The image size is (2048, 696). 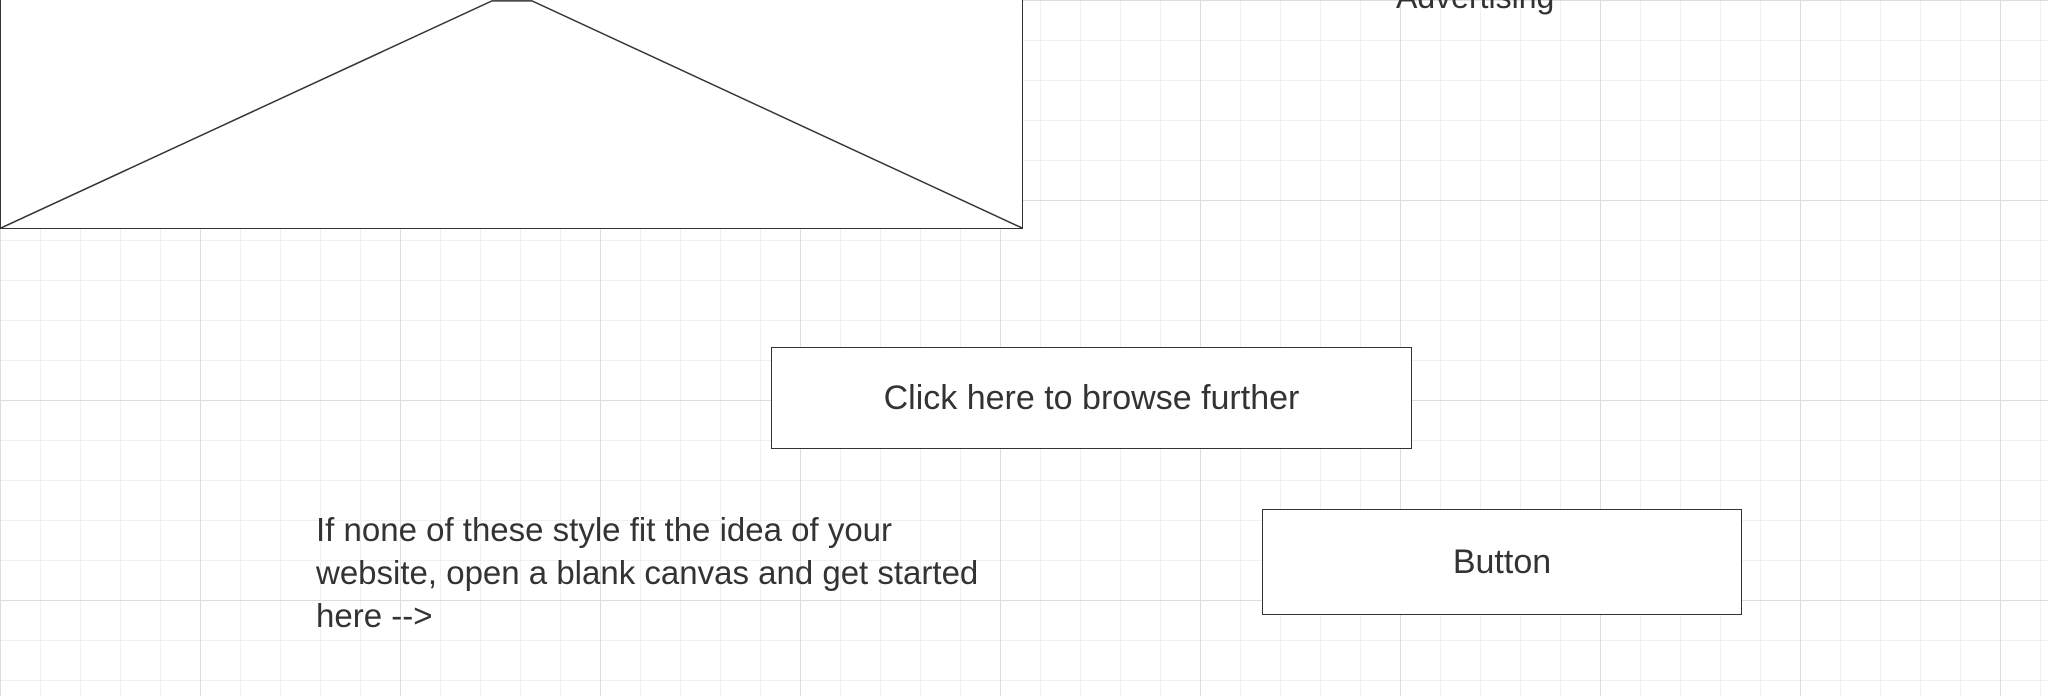 I want to click on browse-further-button: Click here to browse further, so click(x=1091, y=398).